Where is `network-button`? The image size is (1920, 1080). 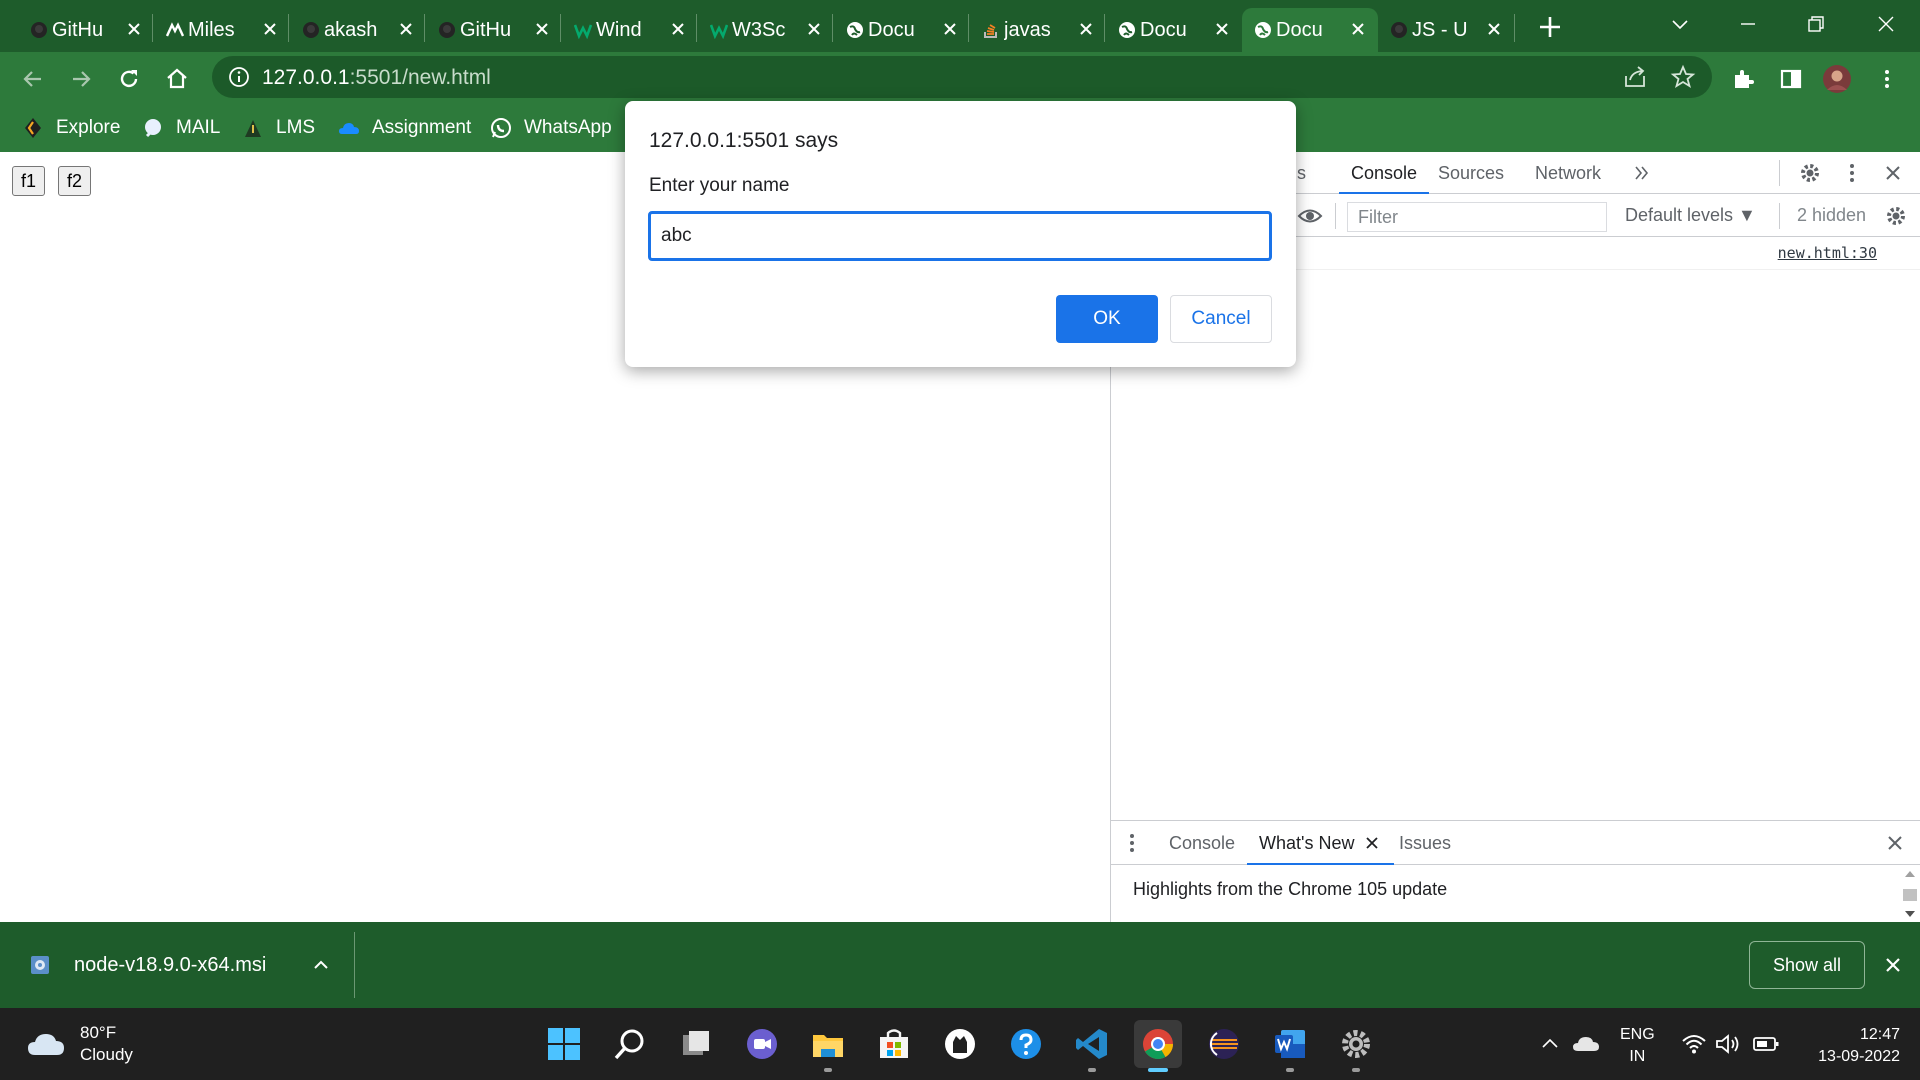
network-button is located at coordinates (1694, 1044).